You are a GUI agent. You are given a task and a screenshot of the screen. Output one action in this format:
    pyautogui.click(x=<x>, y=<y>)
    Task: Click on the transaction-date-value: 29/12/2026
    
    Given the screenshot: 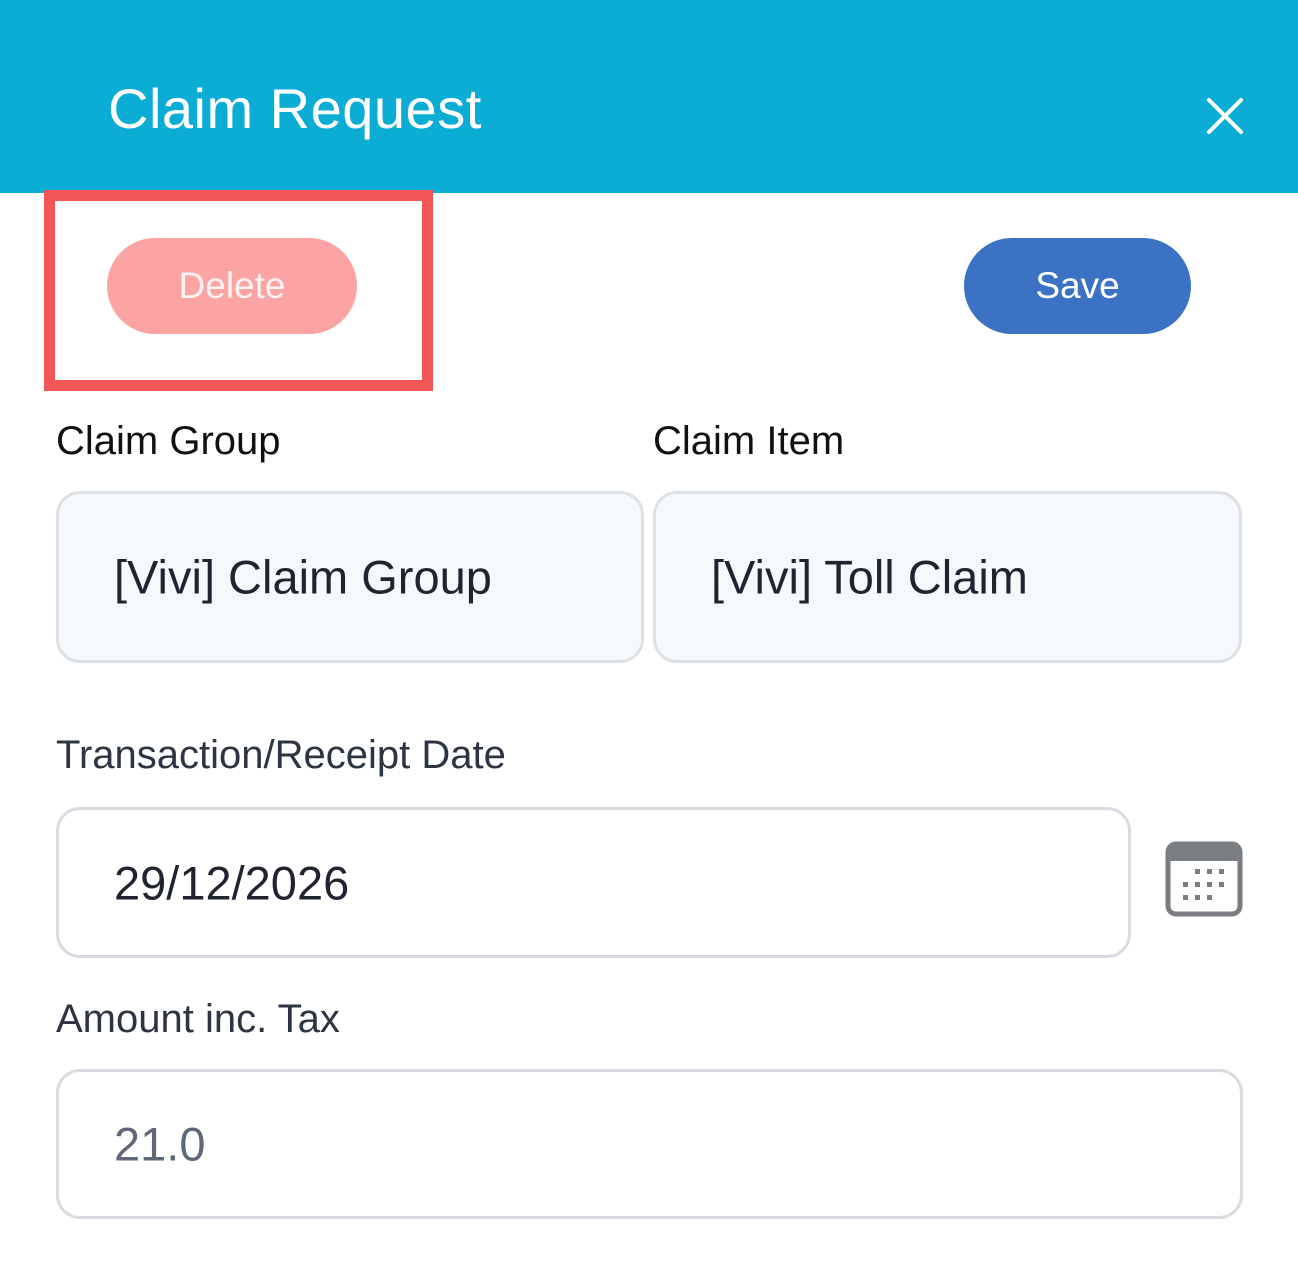 What is the action you would take?
    pyautogui.click(x=232, y=882)
    